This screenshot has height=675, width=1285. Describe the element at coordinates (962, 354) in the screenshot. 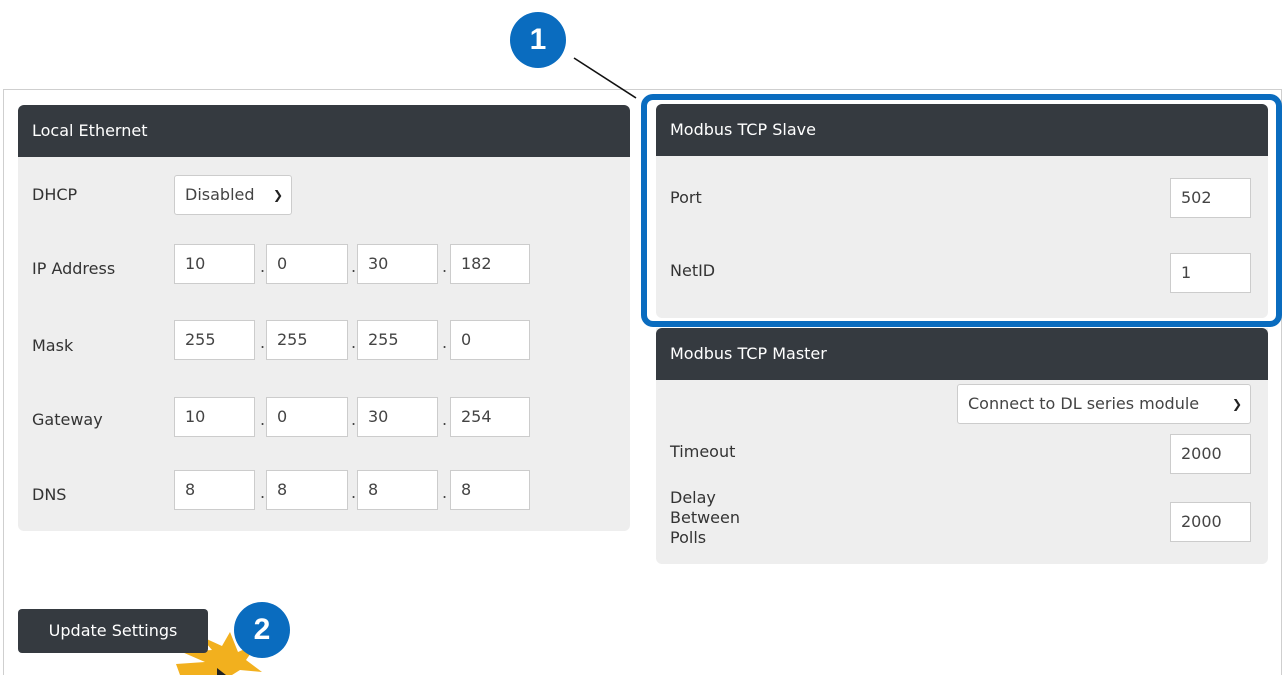

I see `modbus-tcp-master-title: Modbus TCP Master` at that location.